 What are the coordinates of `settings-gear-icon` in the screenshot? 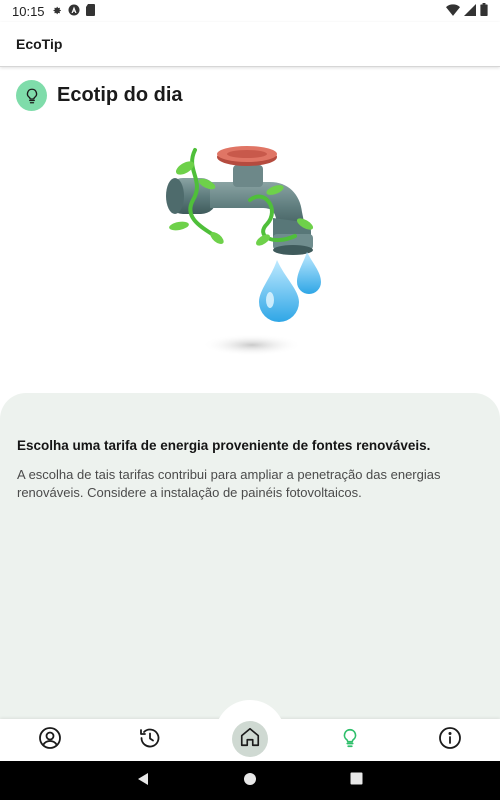 It's located at (56, 11).